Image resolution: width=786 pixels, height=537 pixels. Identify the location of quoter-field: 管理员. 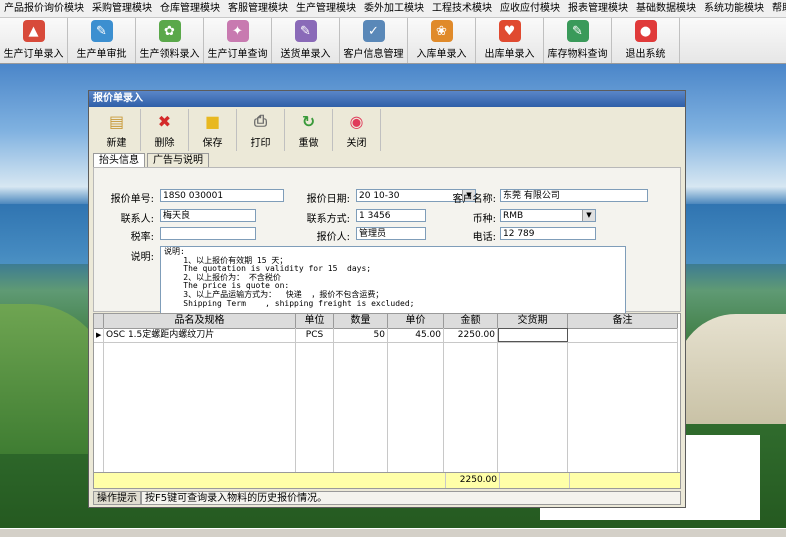
(391, 233).